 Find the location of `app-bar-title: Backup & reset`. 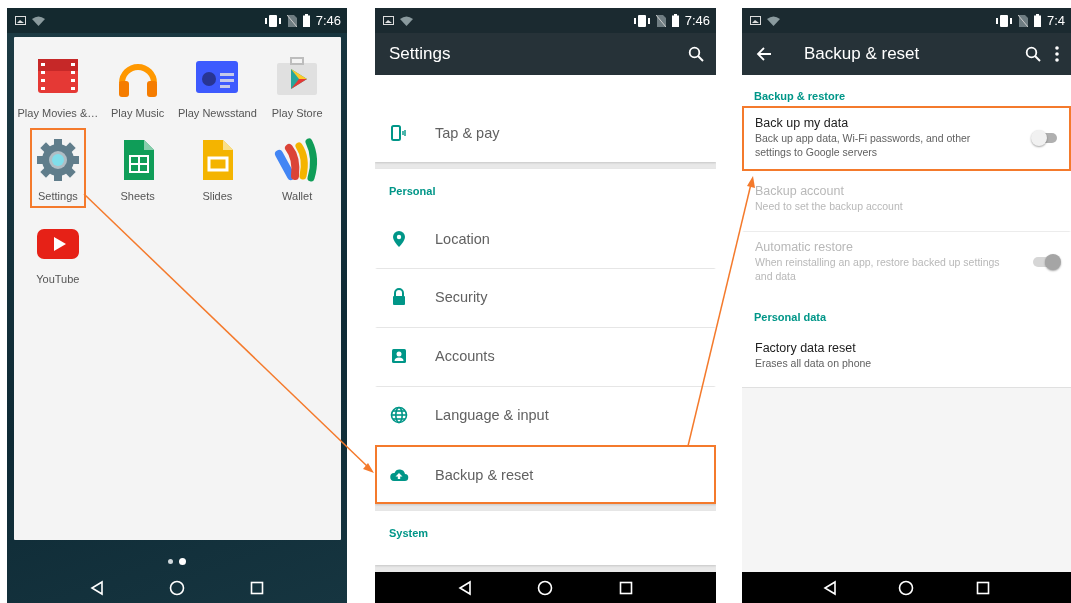

app-bar-title: Backup & reset is located at coordinates (862, 54).